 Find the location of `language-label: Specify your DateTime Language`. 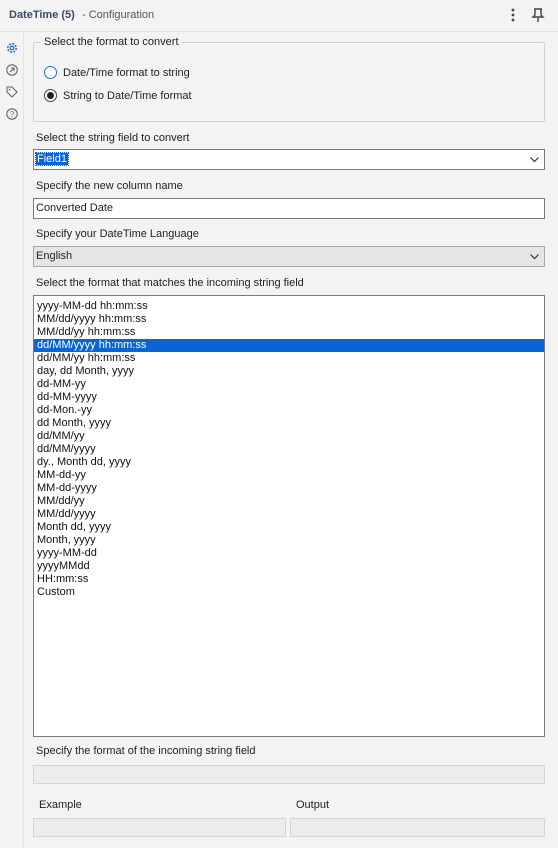

language-label: Specify your DateTime Language is located at coordinates (117, 234).